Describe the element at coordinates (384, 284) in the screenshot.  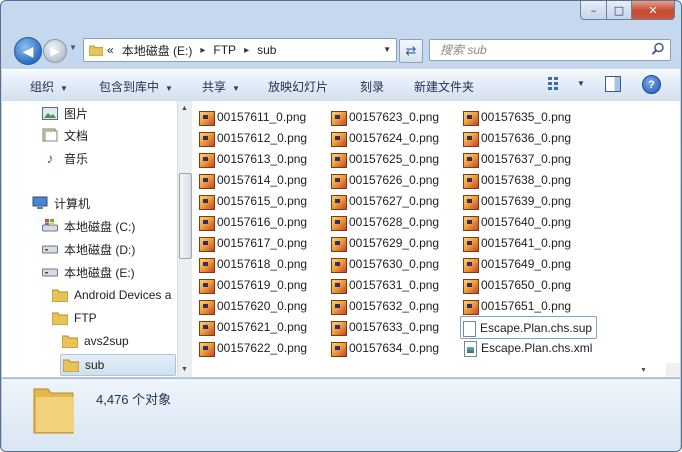
I see `file-item: 00157631_0.png` at that location.